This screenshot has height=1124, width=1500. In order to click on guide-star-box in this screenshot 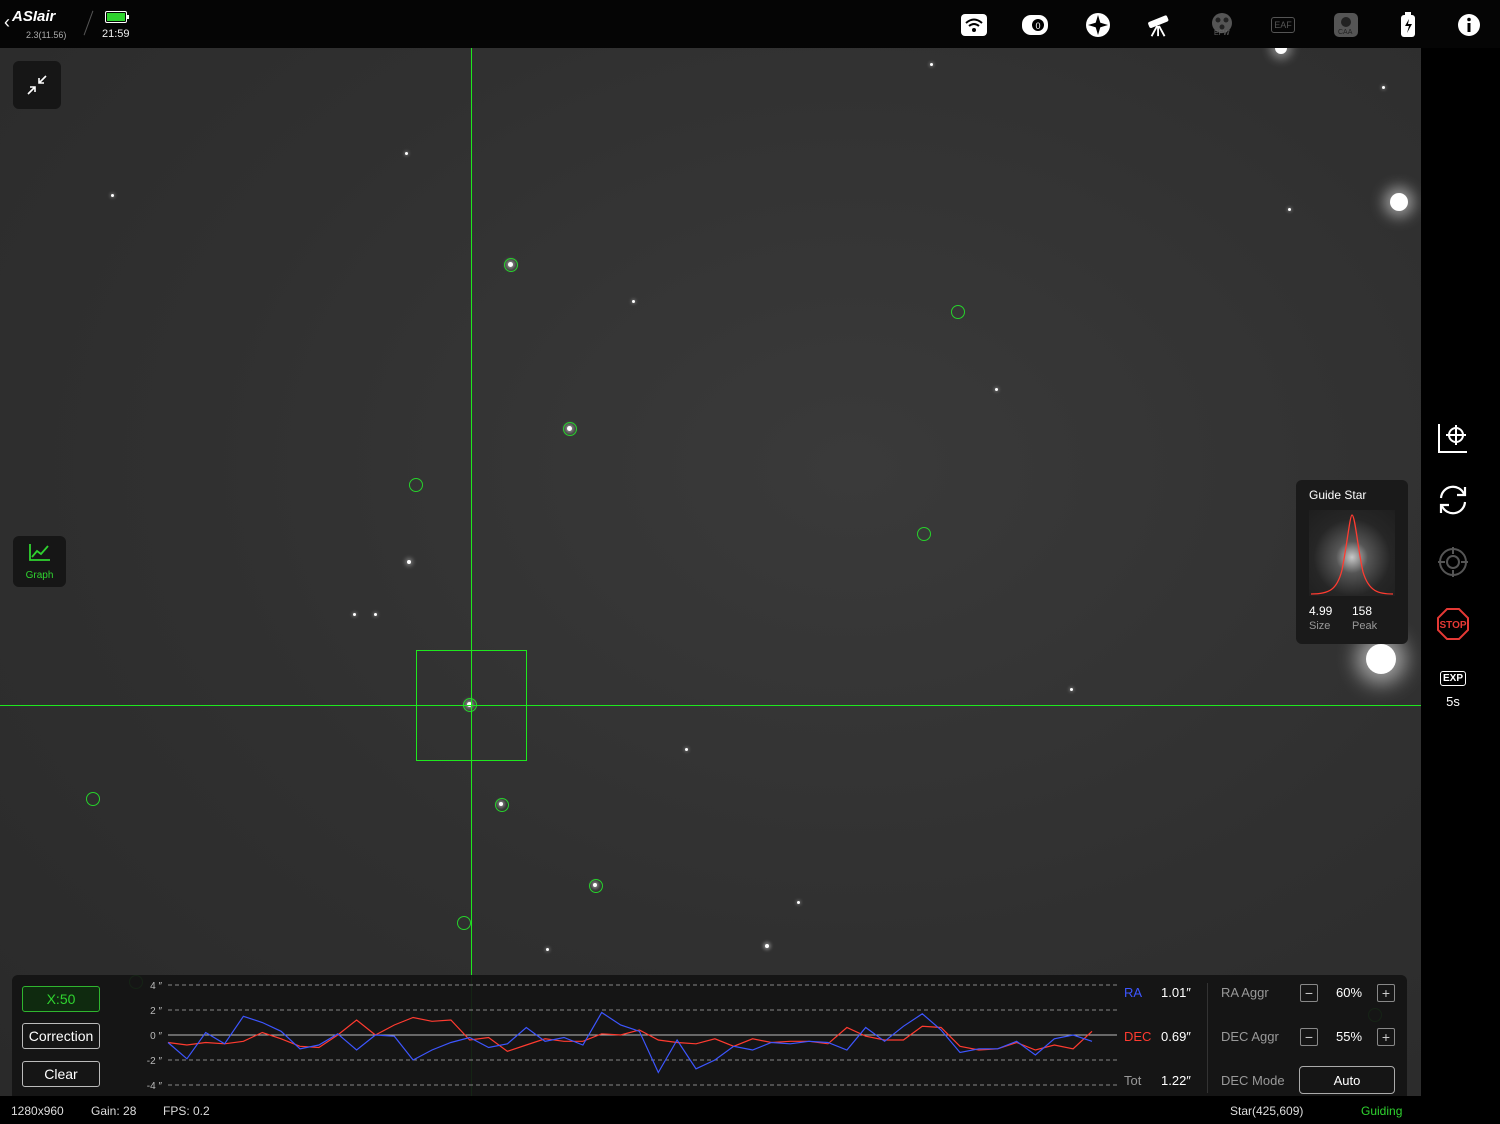, I will do `click(471, 705)`.